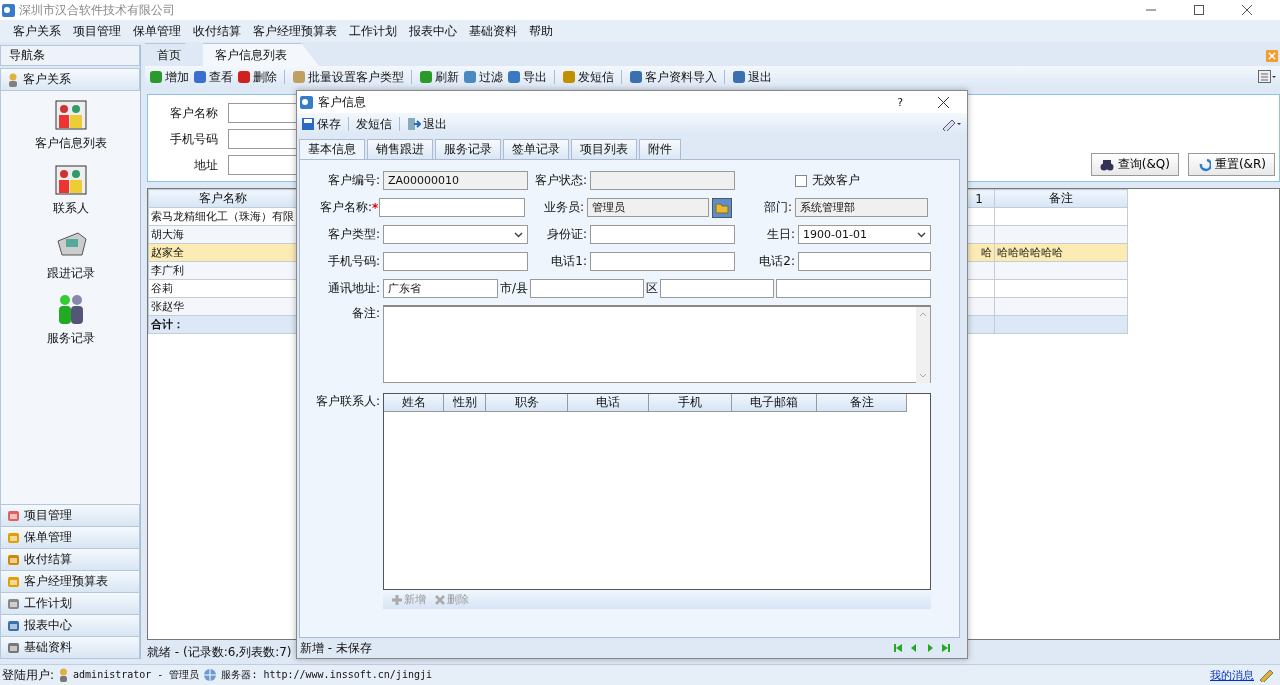 The height and width of the screenshot is (685, 1280). I want to click on page-tab: 客户信息列表, so click(261, 54).